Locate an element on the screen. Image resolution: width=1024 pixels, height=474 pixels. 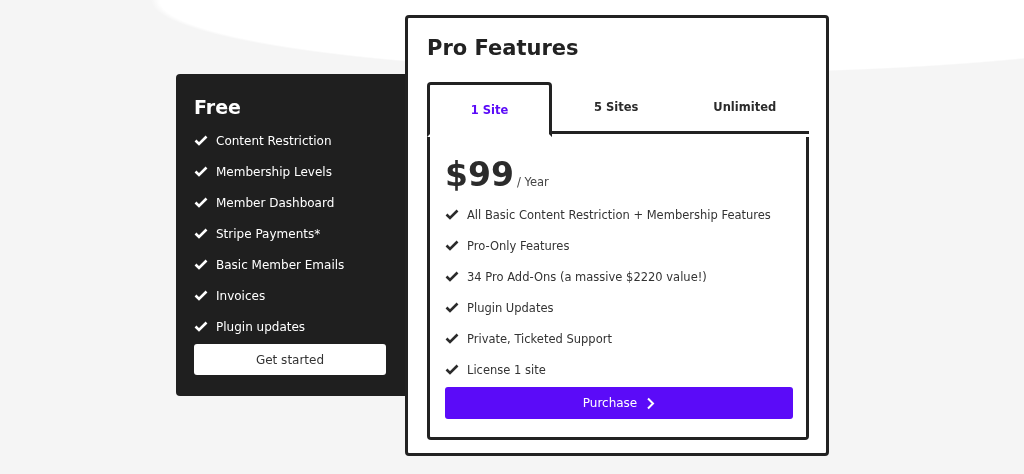
price: $99 is located at coordinates (479, 174).